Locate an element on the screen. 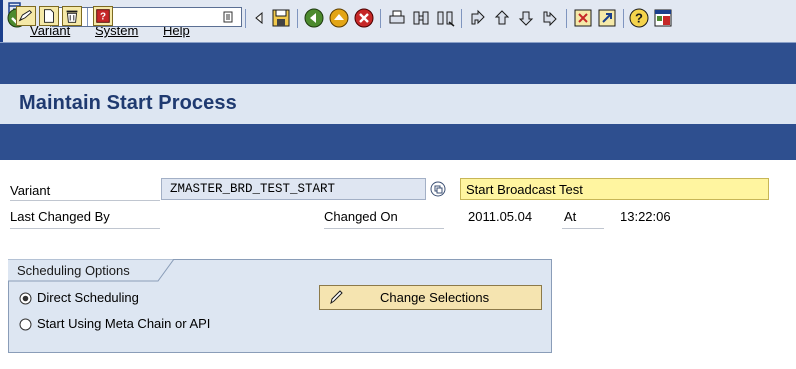  create-button is located at coordinates (49, 16).